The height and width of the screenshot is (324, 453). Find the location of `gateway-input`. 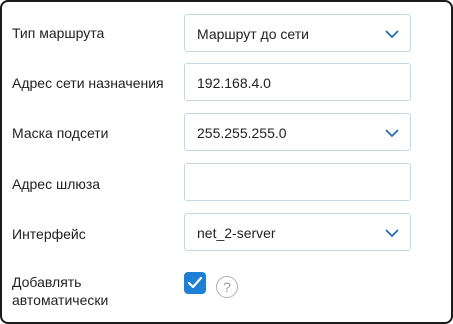

gateway-input is located at coordinates (297, 182).